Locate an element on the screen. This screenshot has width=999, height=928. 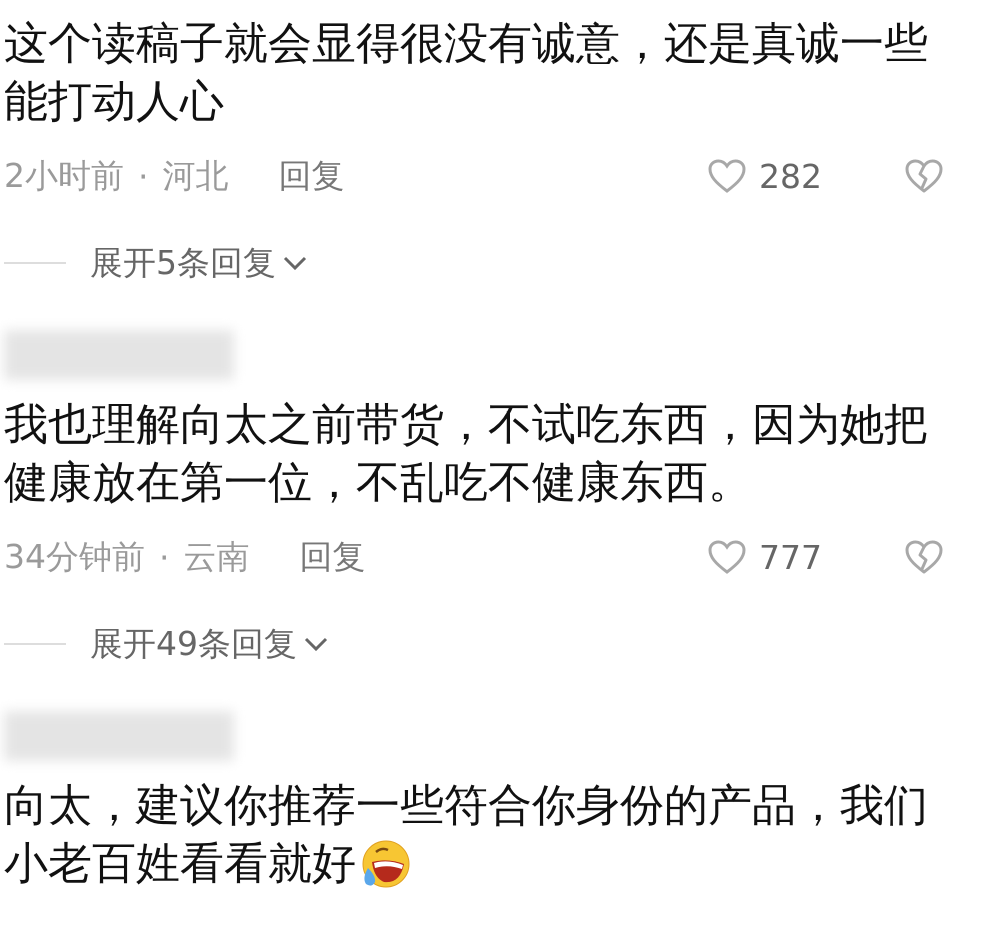
like-count: 777 is located at coordinates (790, 557).